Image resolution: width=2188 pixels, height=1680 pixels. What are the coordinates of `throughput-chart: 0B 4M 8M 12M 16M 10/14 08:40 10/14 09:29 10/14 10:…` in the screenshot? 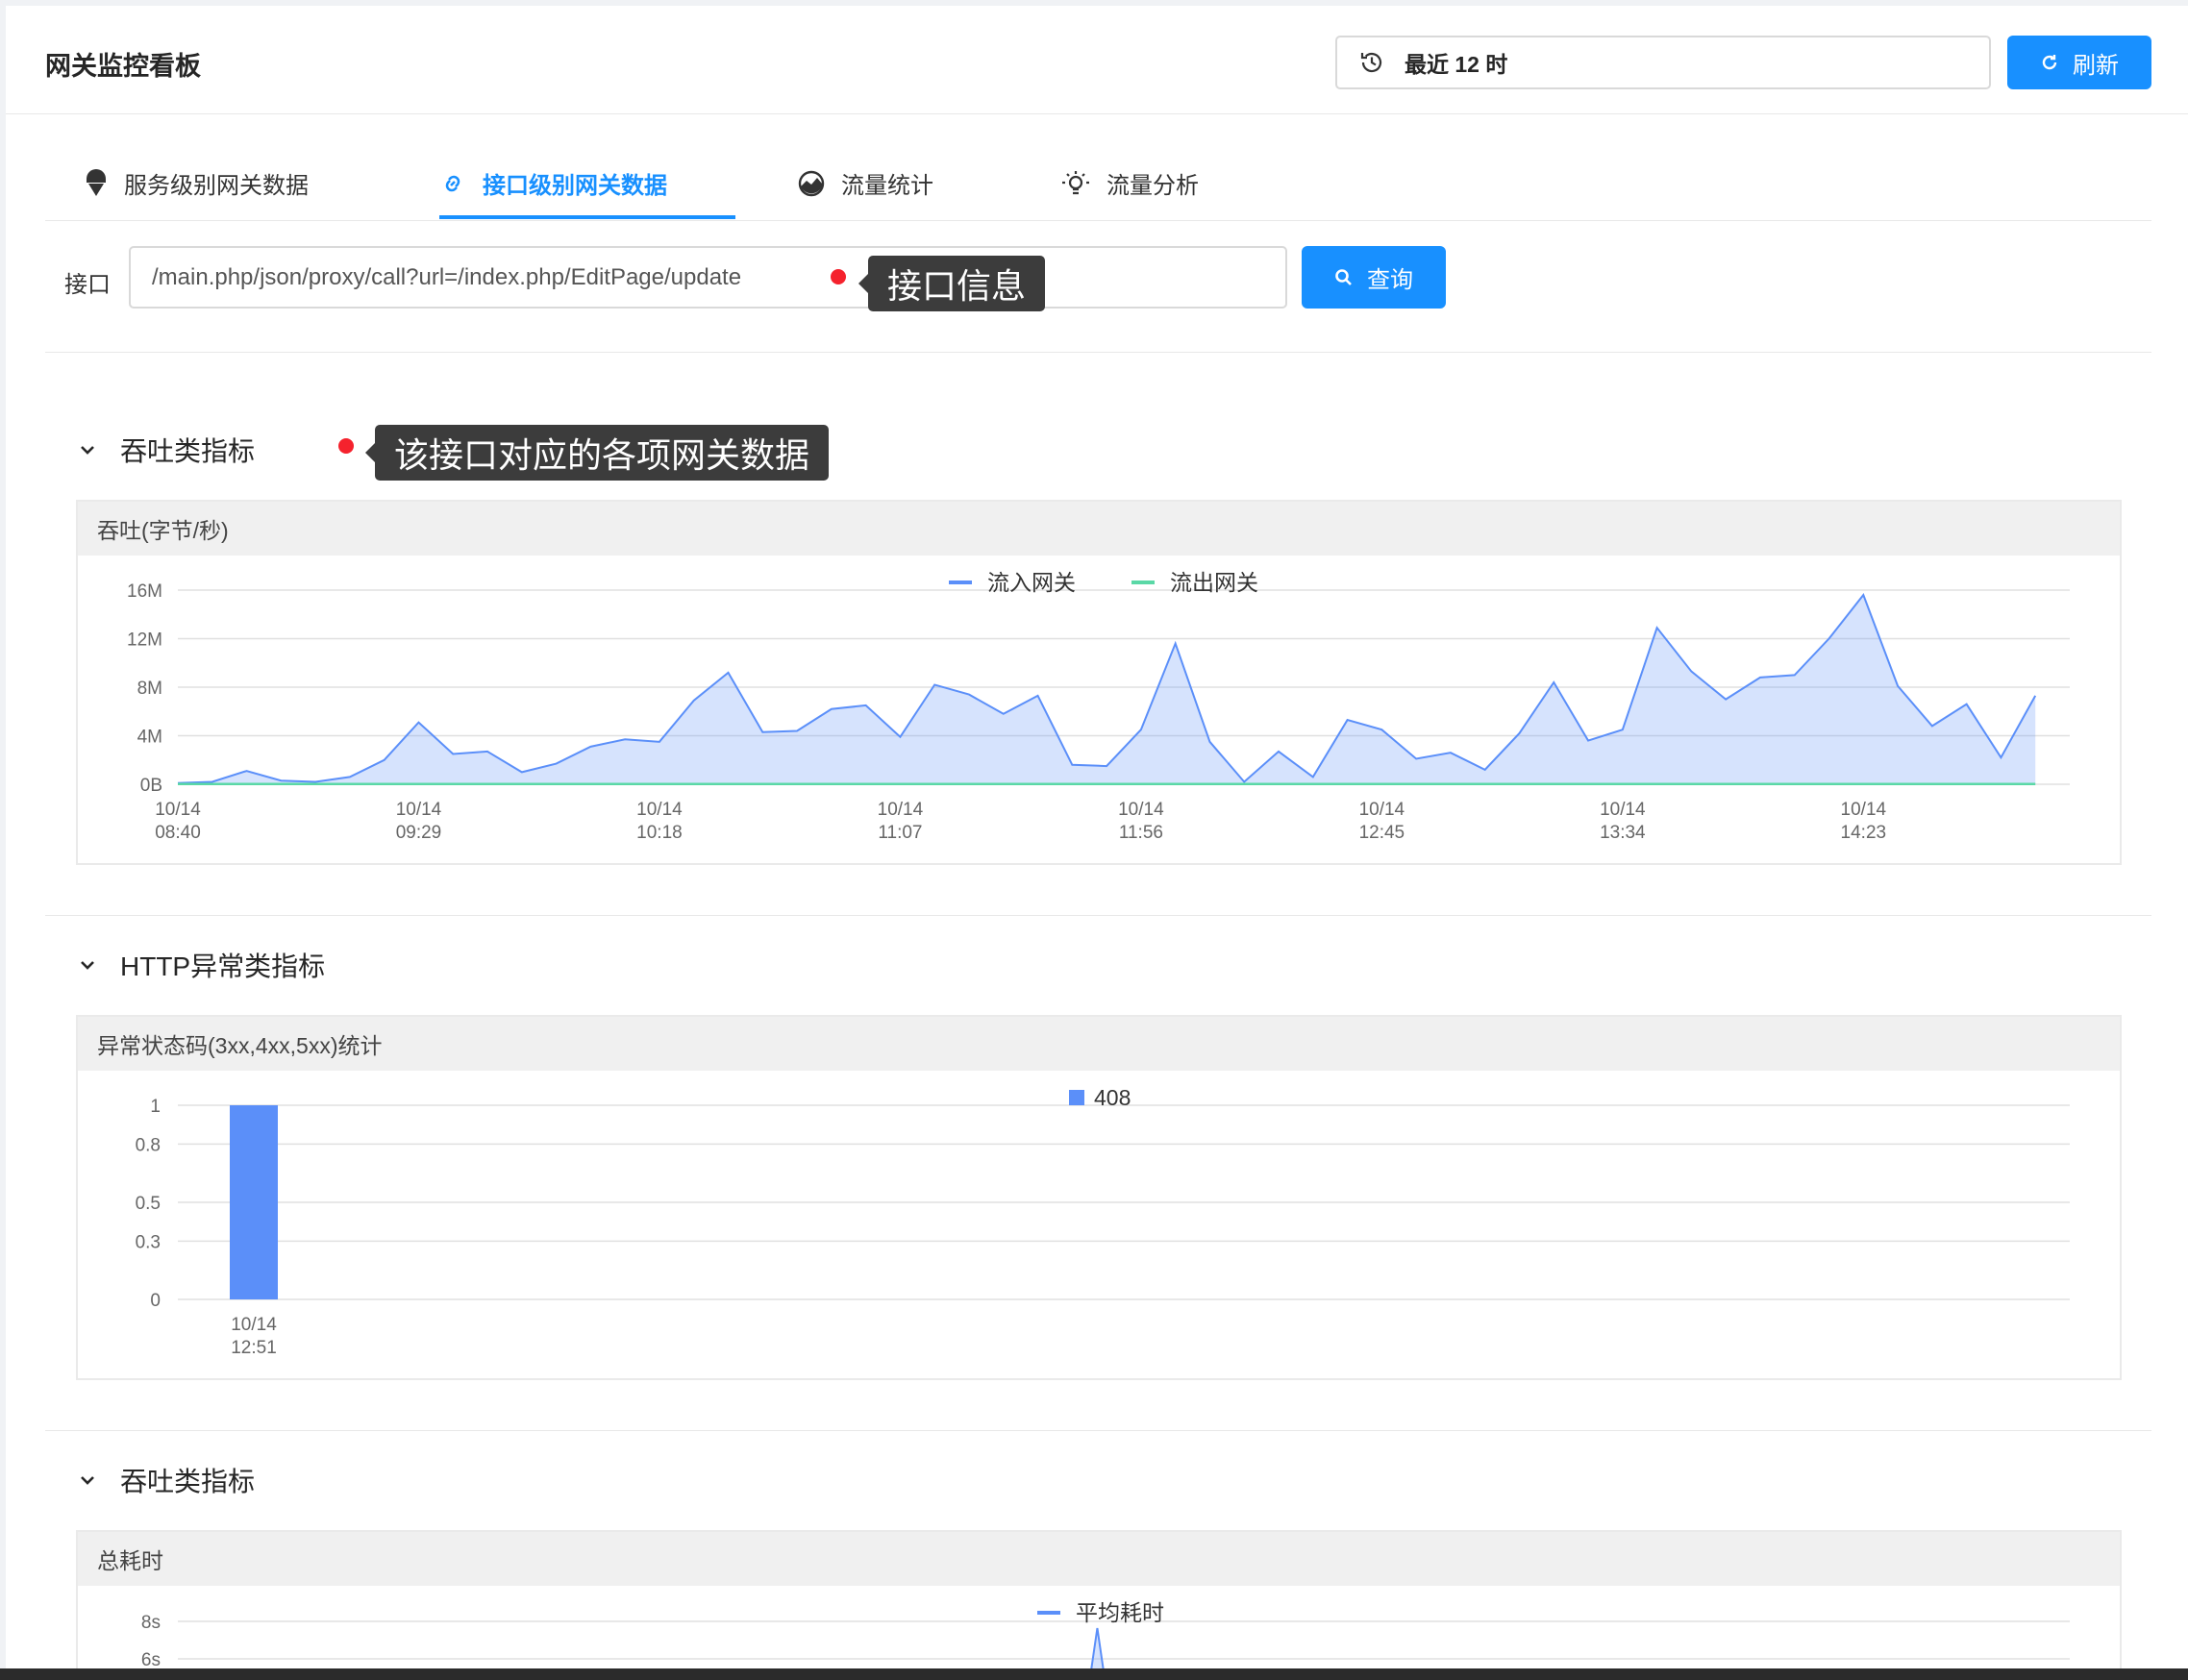 It's located at (1098, 707).